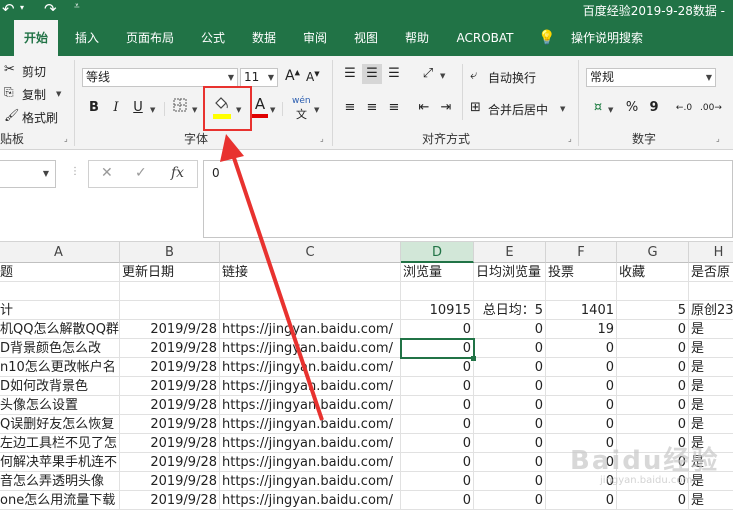  I want to click on scissors-icon: ✂, so click(9, 69).